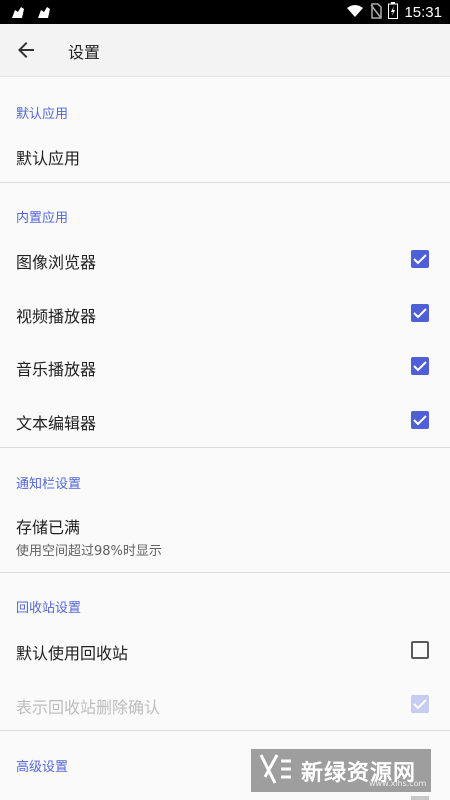 Image resolution: width=450 pixels, height=800 pixels. Describe the element at coordinates (42, 767) in the screenshot. I see `section-header-advanced: 高级设置` at that location.